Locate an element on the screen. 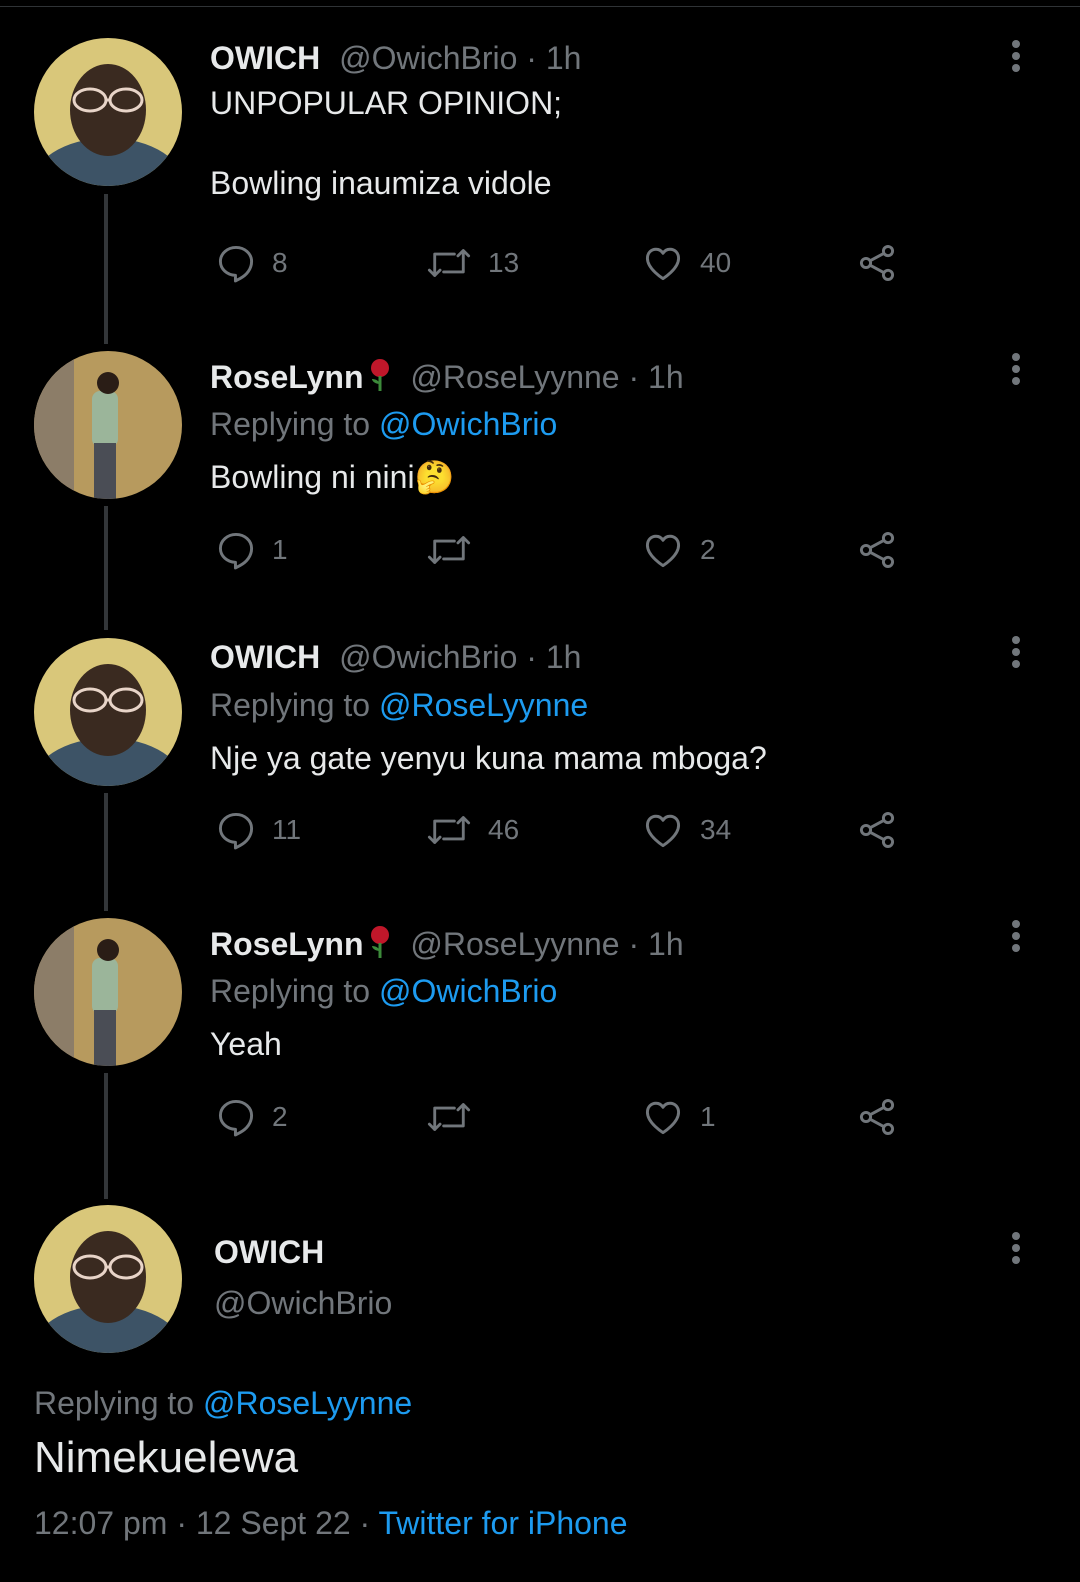  replying-to: Replying to @OwichBrio is located at coordinates (383, 991).